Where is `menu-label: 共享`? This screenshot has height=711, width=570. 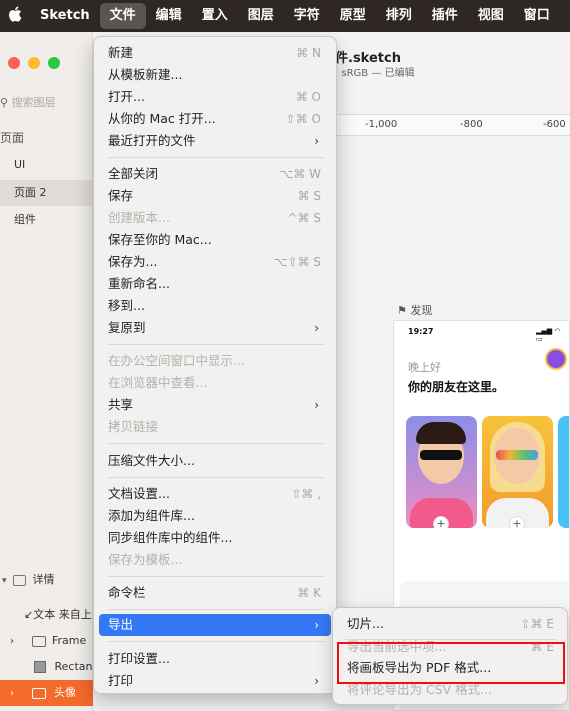 menu-label: 共享 is located at coordinates (121, 404).